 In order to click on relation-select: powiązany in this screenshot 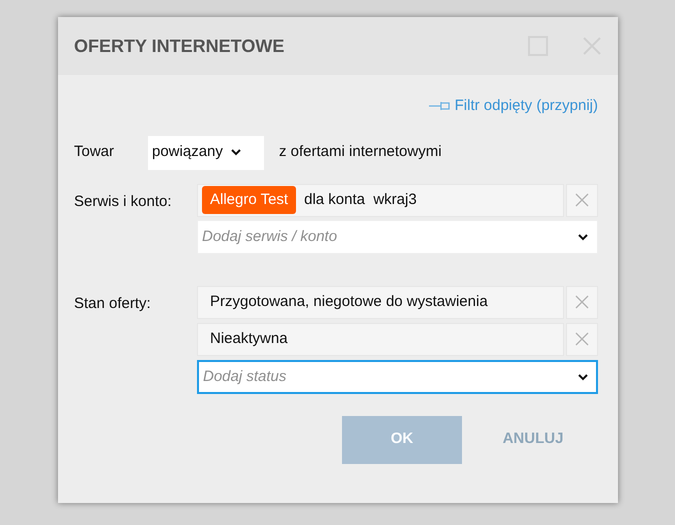, I will do `click(206, 153)`.